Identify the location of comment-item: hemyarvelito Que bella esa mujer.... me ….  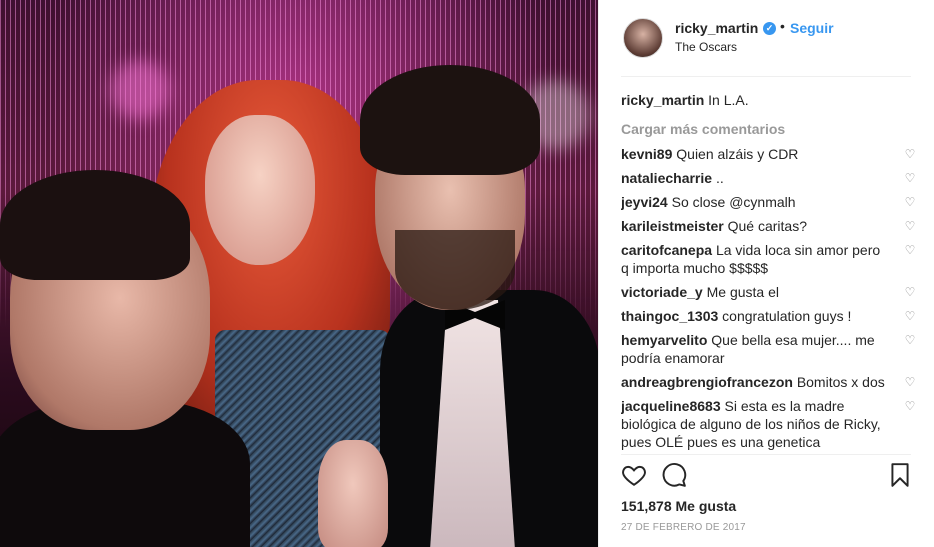
(768, 349).